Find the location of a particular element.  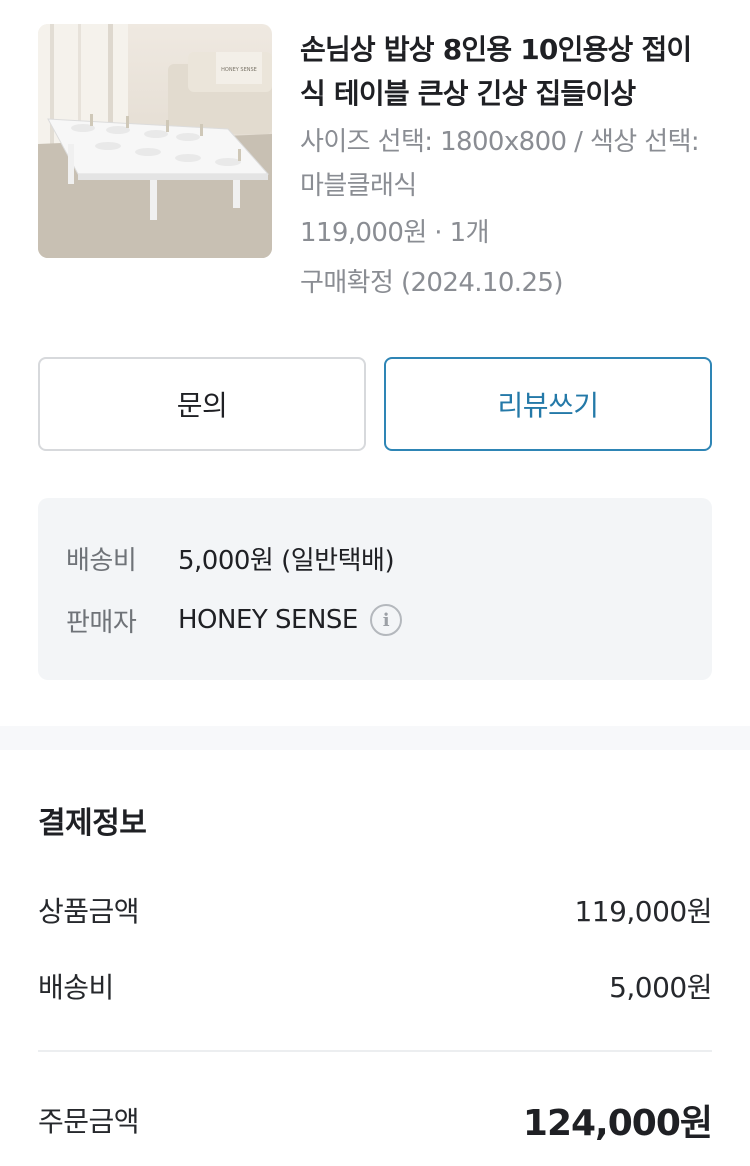

order-status: 구매확정 (2024.10.25) is located at coordinates (432, 283).